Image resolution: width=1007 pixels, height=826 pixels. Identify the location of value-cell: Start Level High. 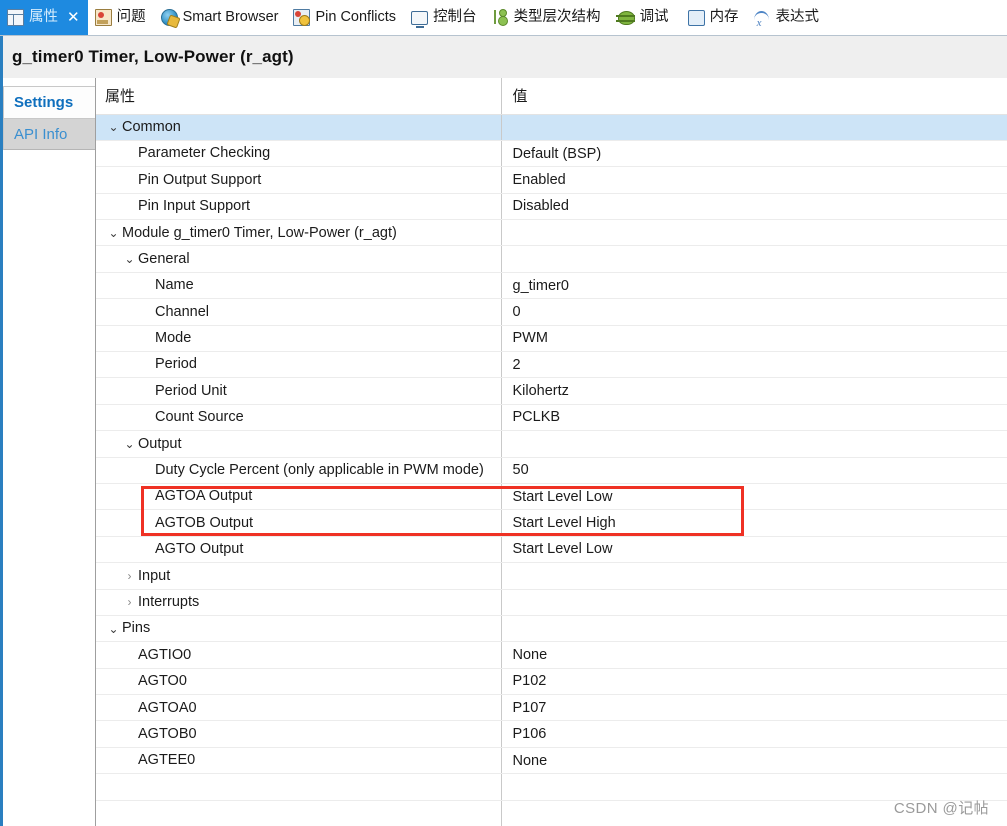
(753, 523).